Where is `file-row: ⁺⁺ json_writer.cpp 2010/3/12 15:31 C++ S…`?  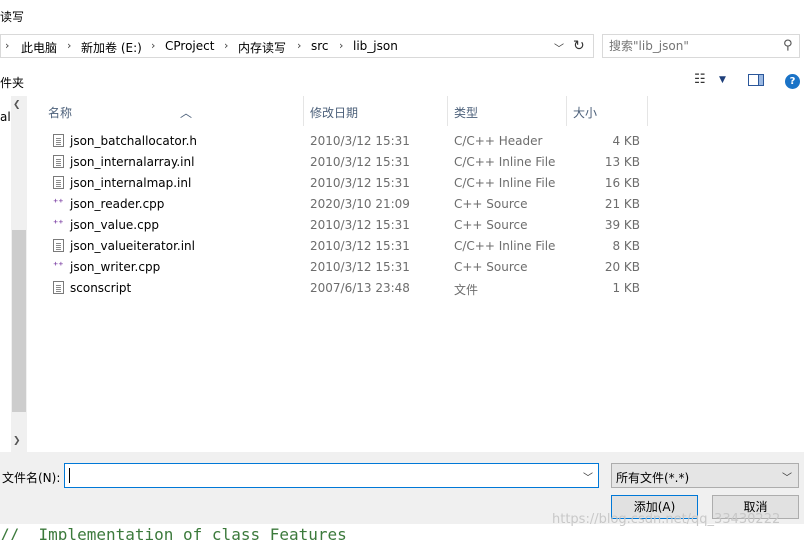 file-row: ⁺⁺ json_writer.cpp 2010/3/12 15:31 C++ S… is located at coordinates (348, 267).